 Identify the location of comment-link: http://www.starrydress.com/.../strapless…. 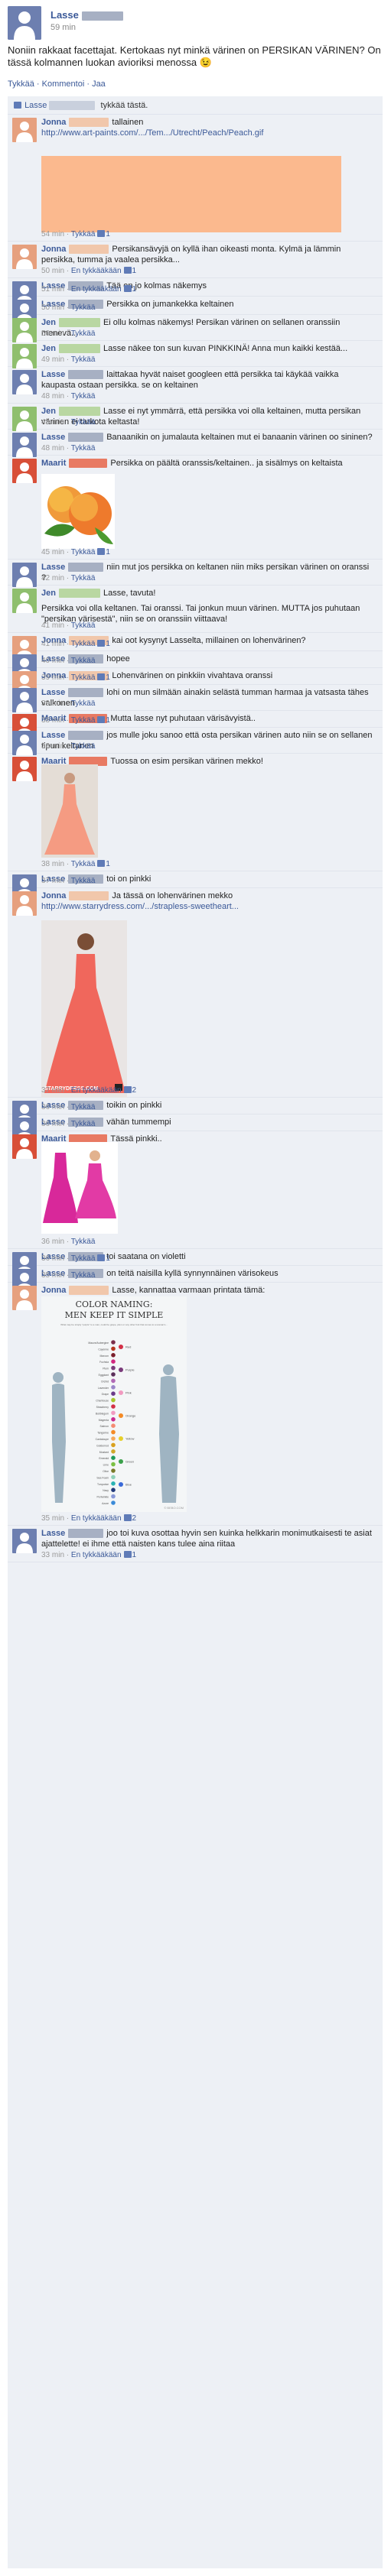
(140, 906).